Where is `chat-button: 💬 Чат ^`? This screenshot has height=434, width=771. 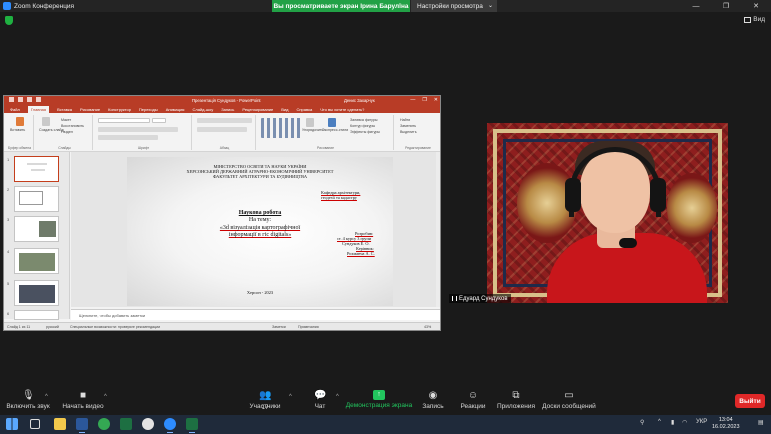 chat-button: 💬 Чат ^ is located at coordinates (320, 400).